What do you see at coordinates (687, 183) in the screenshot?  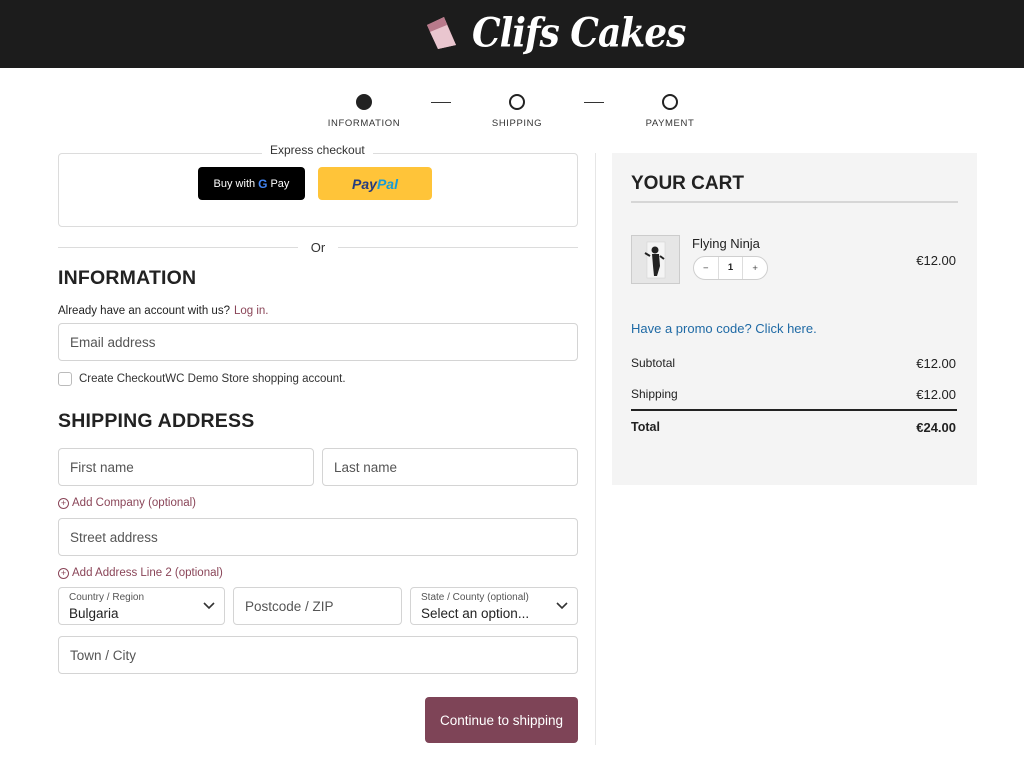 I see `cart-title: YOUR CART` at bounding box center [687, 183].